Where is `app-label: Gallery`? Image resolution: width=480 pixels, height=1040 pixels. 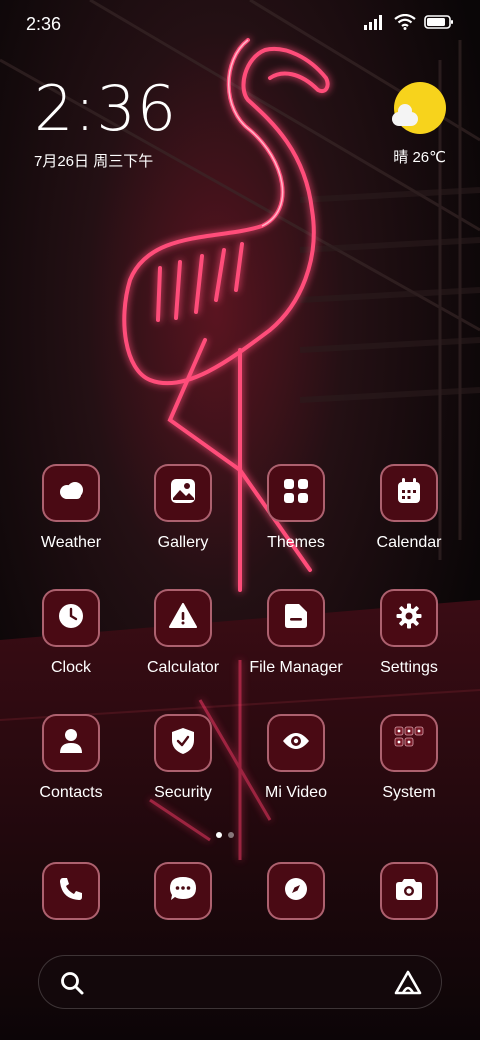 app-label: Gallery is located at coordinates (183, 542).